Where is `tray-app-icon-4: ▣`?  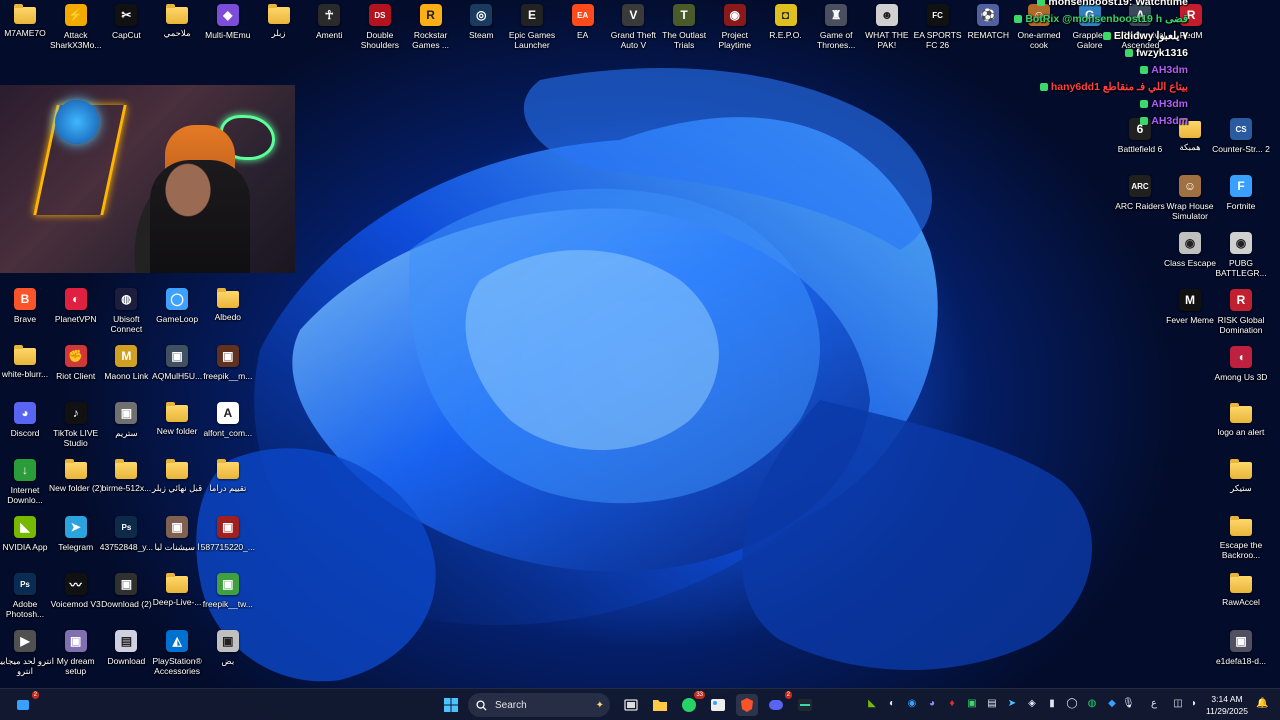
tray-app-icon-4: ▣ is located at coordinates (972, 704).